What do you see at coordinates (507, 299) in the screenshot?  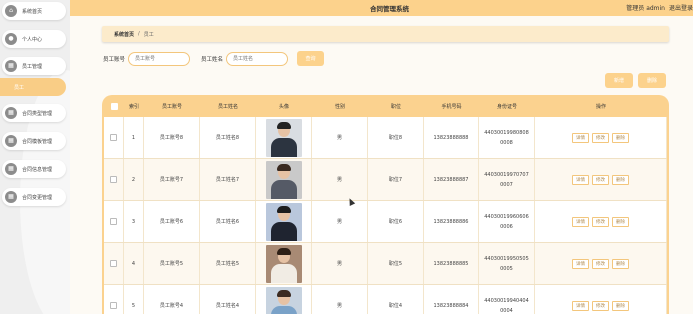 I see `cell-id-card: 440300199404040004` at bounding box center [507, 299].